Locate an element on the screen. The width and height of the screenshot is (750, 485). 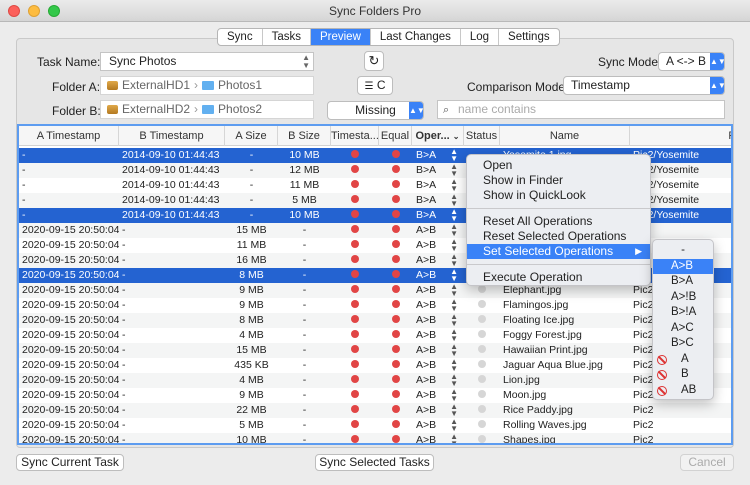
tab-sync: Sync is located at coordinates (240, 37).